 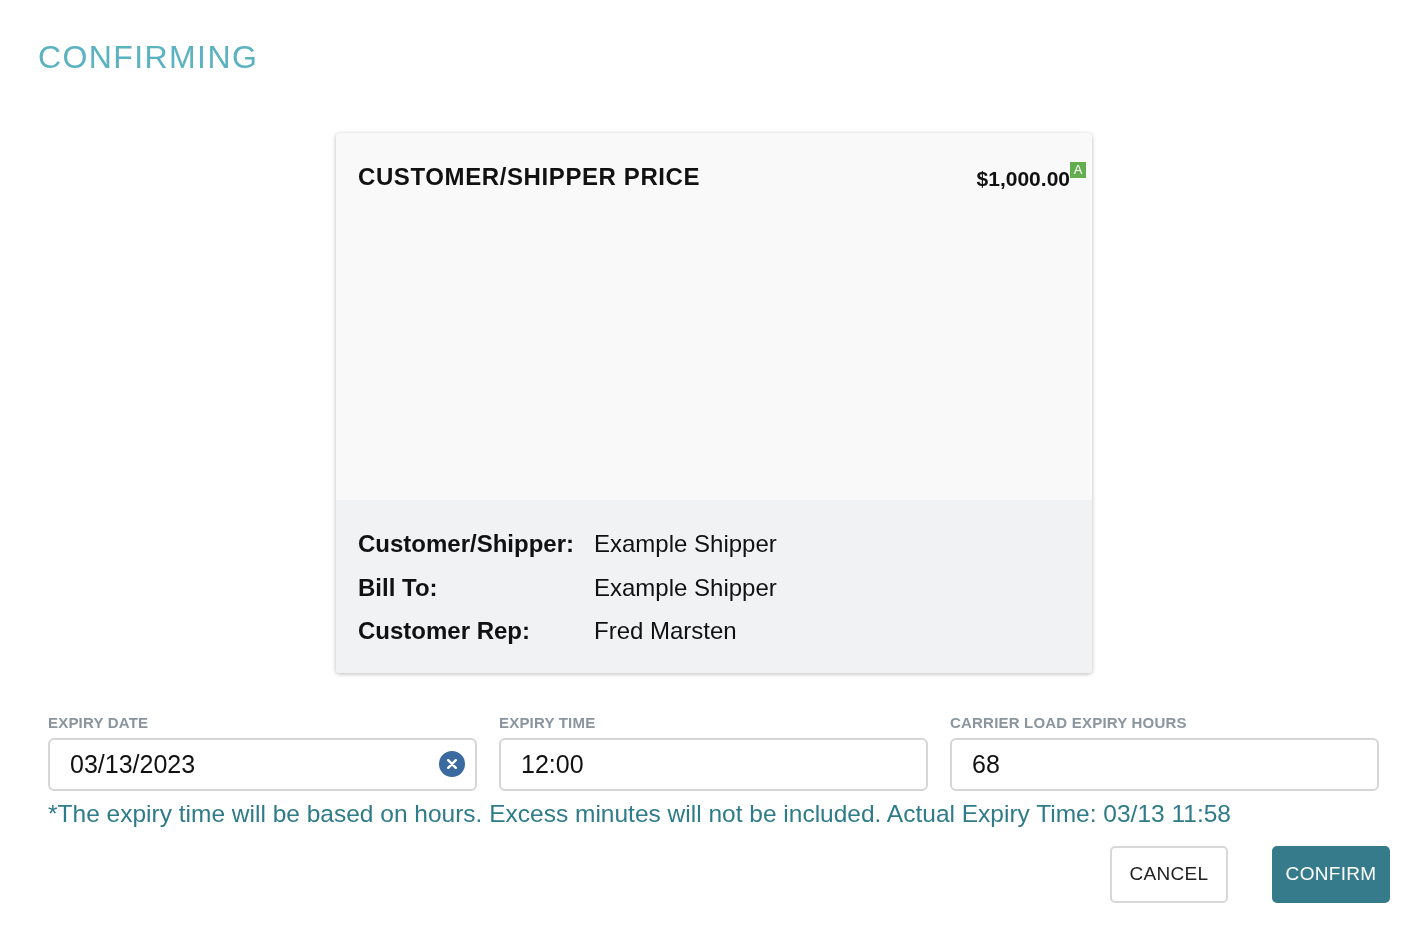 I want to click on field-label: EXPIRY TIME, so click(x=547, y=722).